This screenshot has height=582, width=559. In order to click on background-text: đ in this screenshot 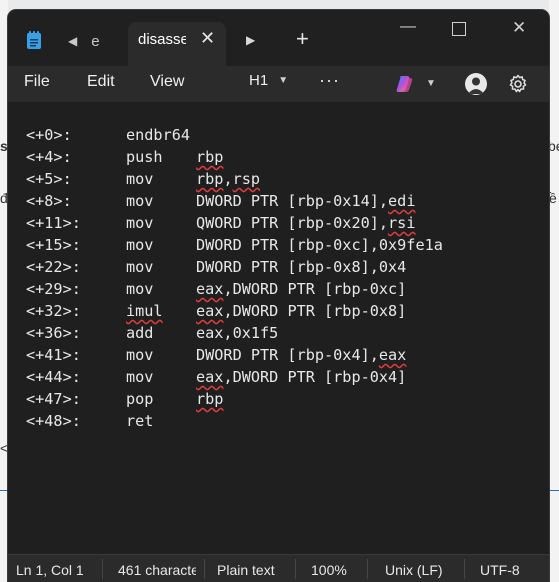, I will do `click(4, 198)`.